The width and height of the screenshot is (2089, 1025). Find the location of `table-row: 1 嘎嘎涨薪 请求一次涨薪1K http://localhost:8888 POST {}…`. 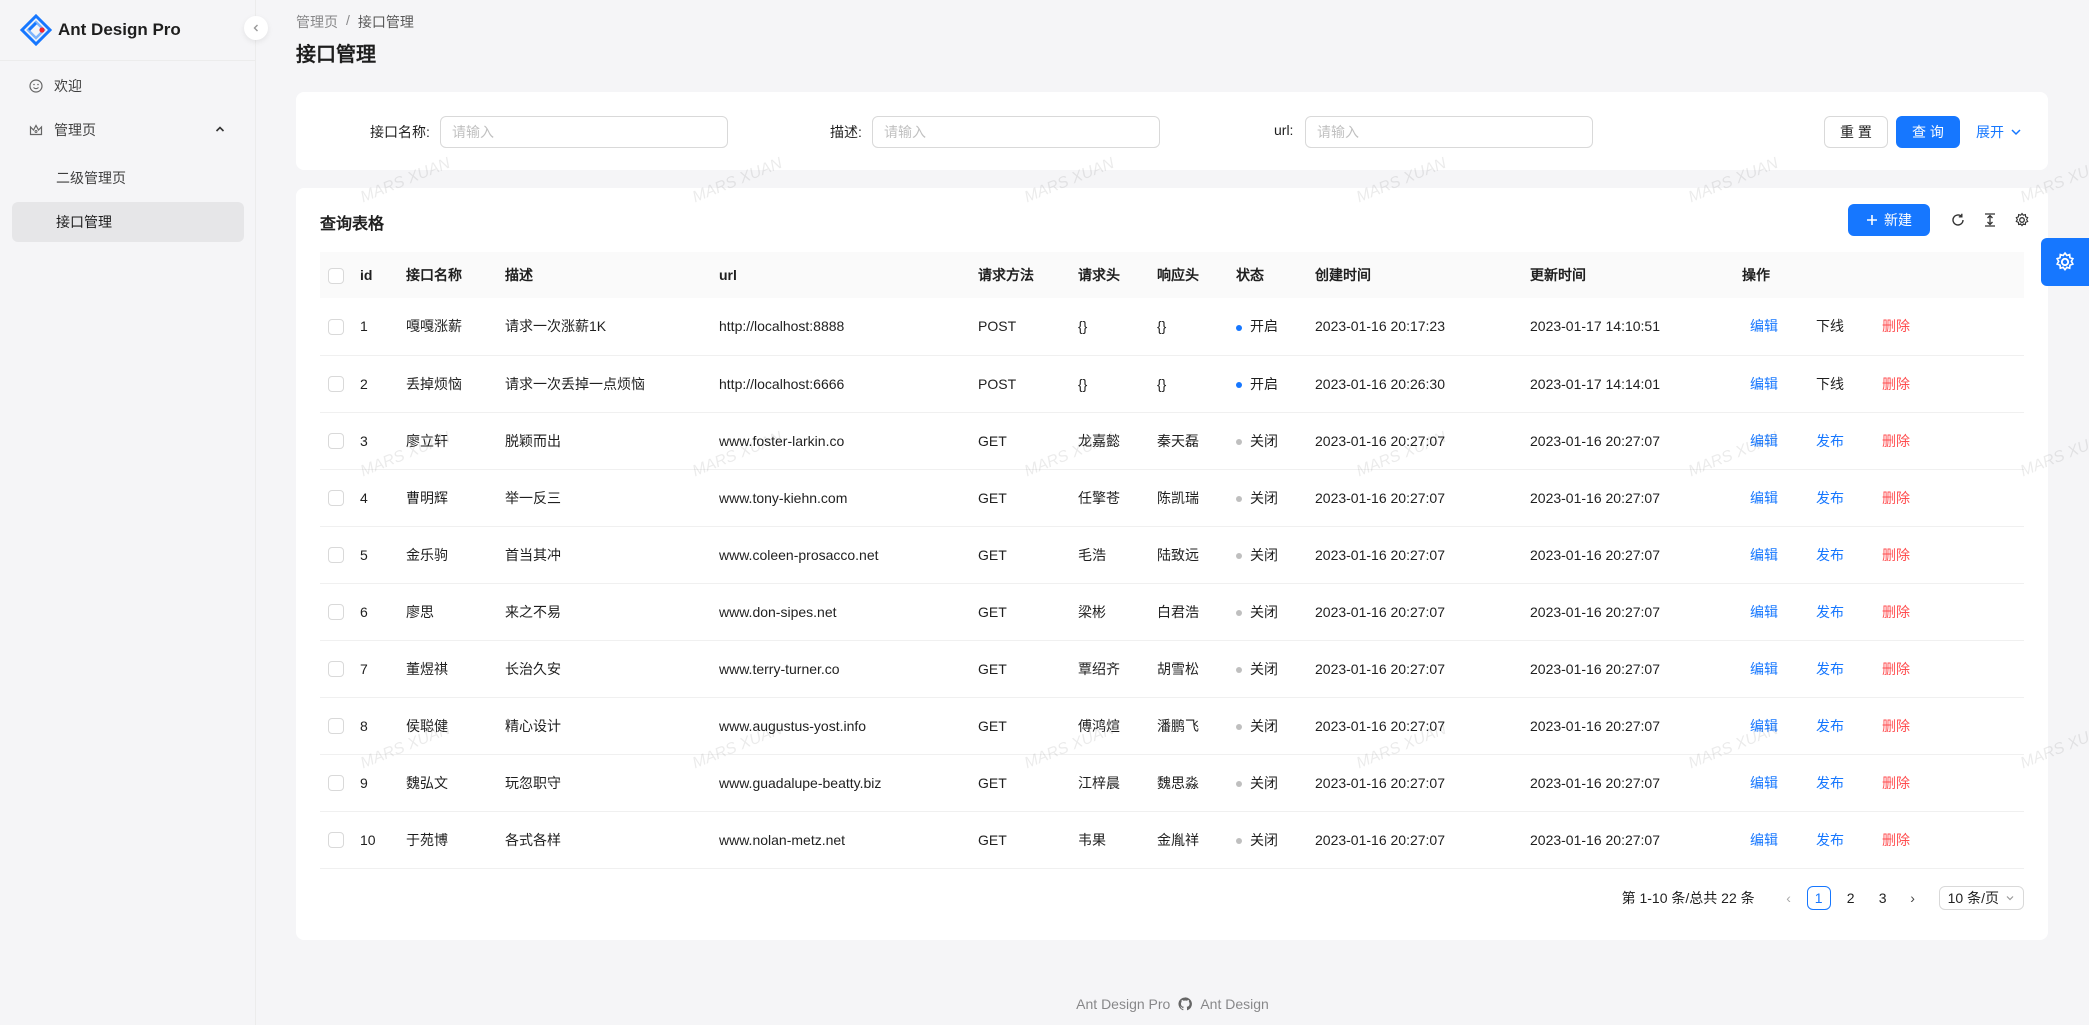

table-row: 1 嘎嘎涨薪 请求一次涨薪1K http://localhost:8888 POST {}… is located at coordinates (1172, 326).